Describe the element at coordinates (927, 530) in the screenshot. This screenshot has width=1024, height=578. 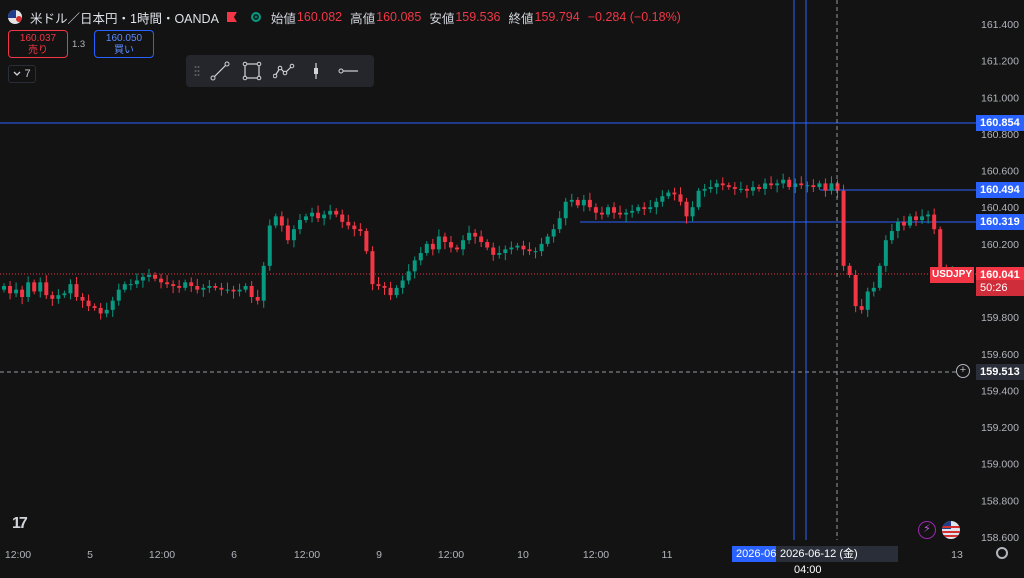
I see `lightning-icon: ⚡` at that location.